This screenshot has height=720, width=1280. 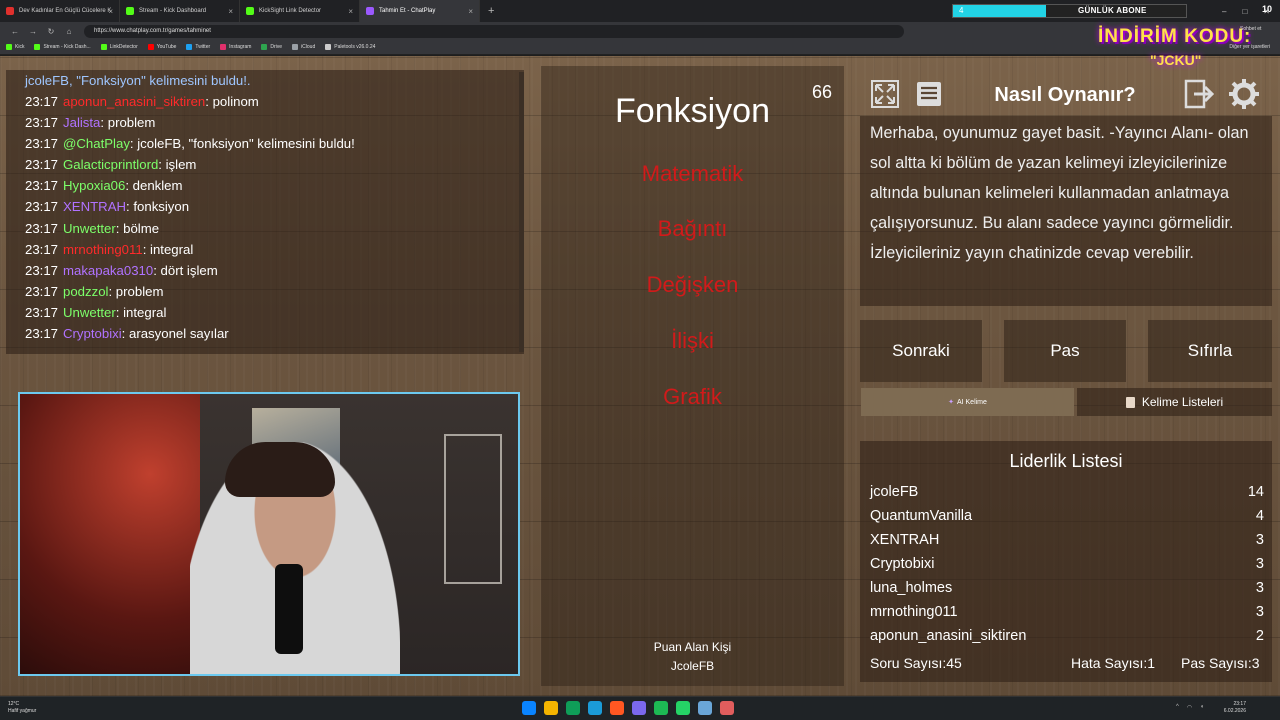 What do you see at coordinates (628, 708) in the screenshot?
I see `taskbar-apps` at bounding box center [628, 708].